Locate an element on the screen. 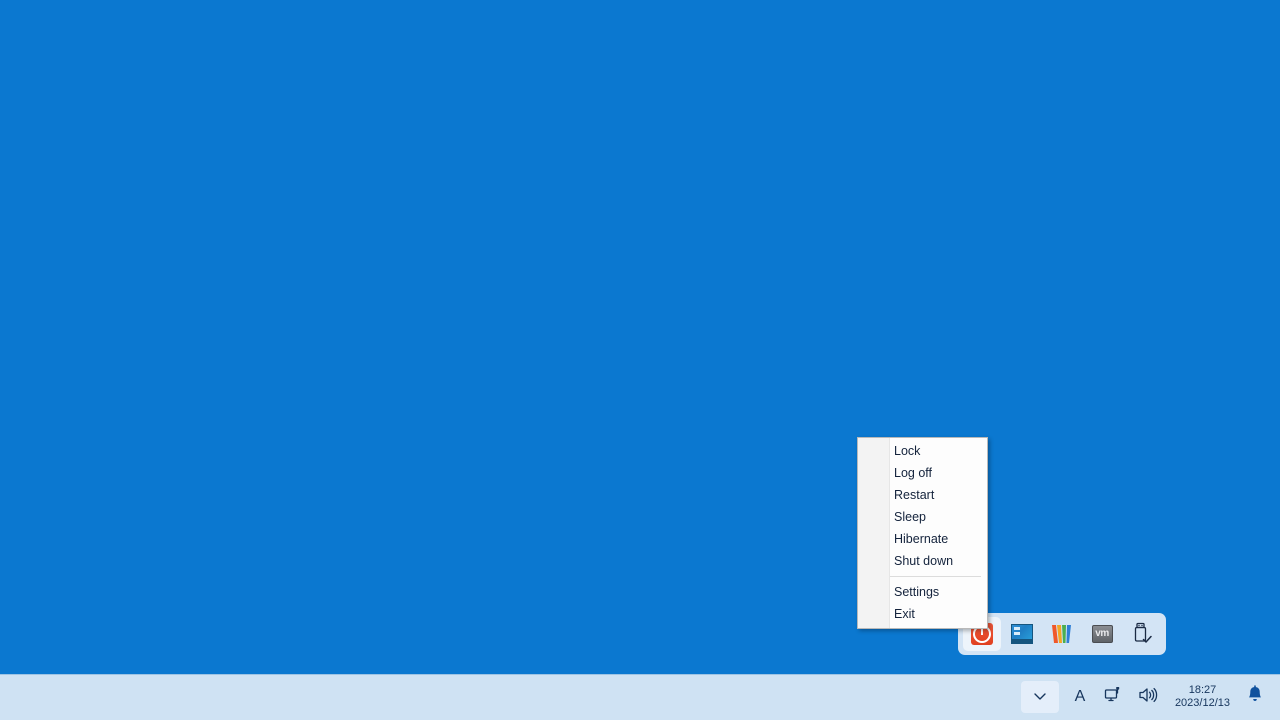  ime-language-icon: A is located at coordinates (1080, 696).